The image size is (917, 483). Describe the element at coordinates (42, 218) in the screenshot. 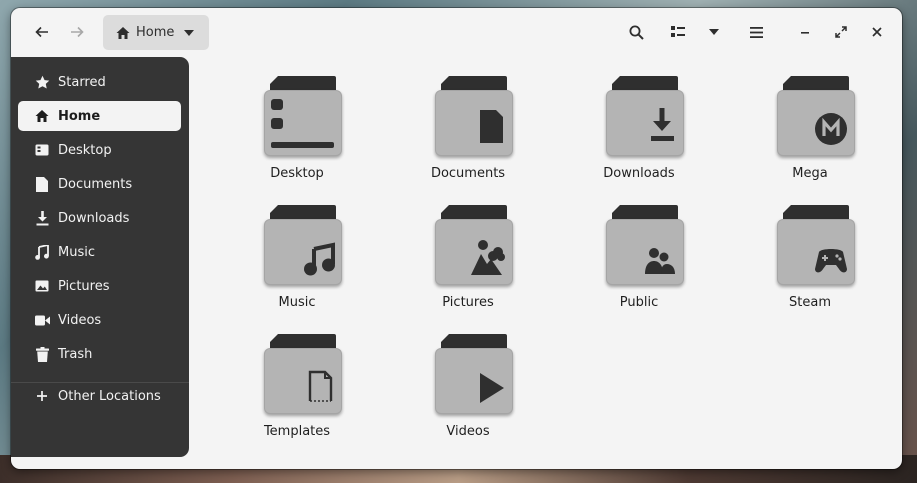

I see `download-icon` at that location.